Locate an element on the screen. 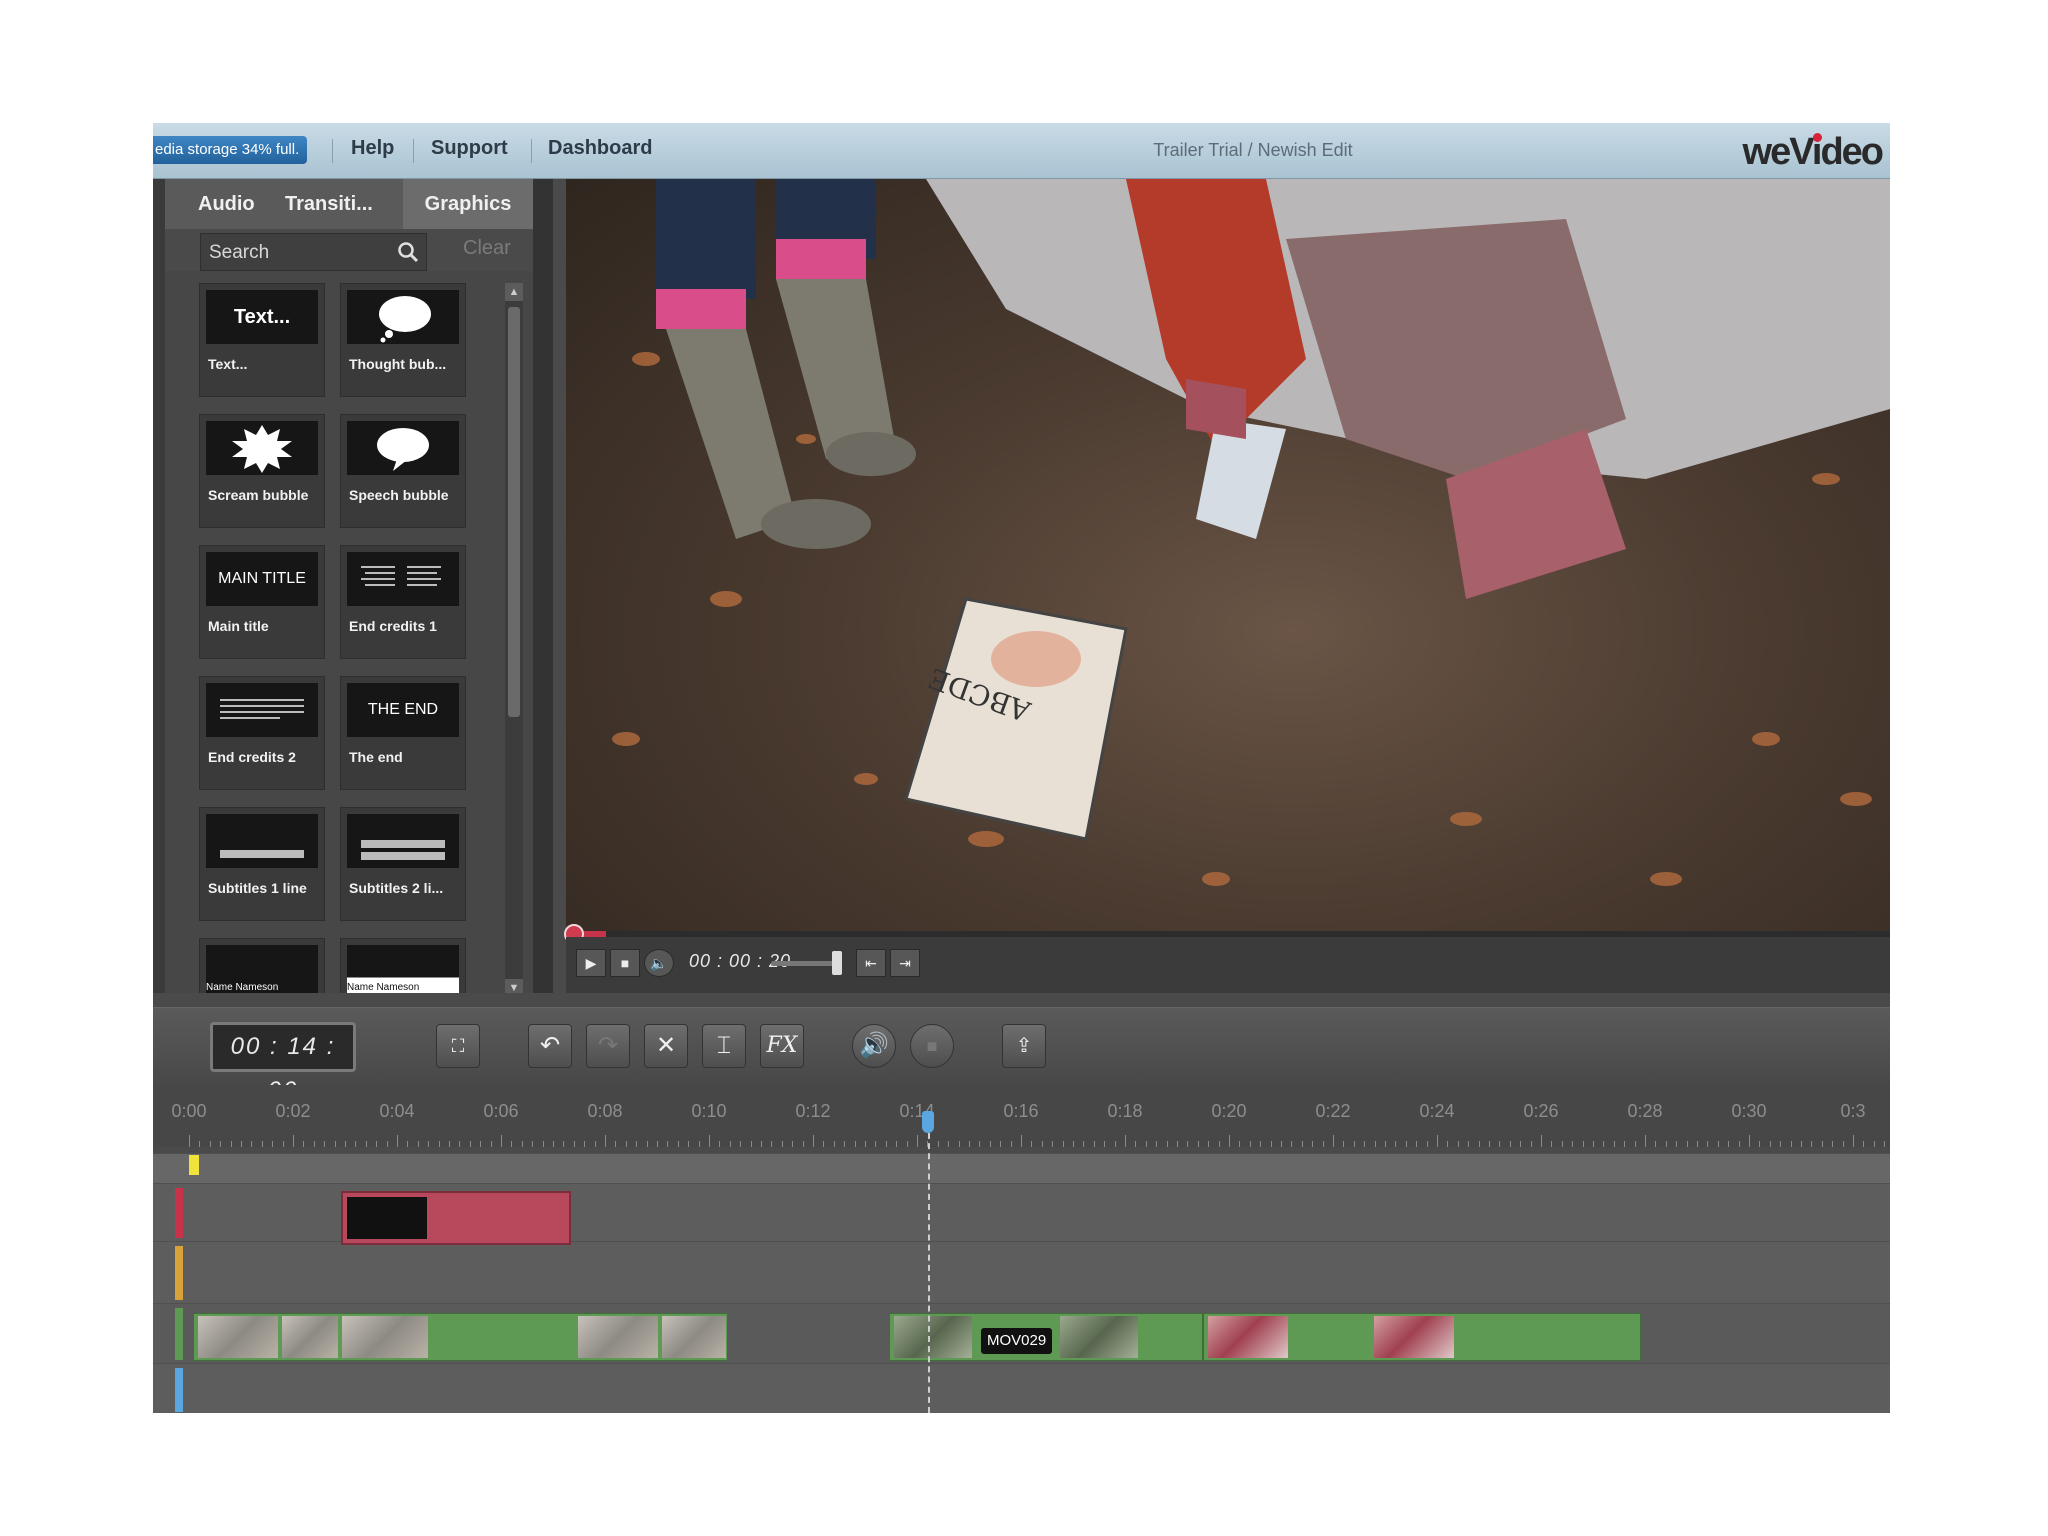 The image size is (2048, 1536). graphic-scream-bubble: Scream bubble is located at coordinates (262, 471).